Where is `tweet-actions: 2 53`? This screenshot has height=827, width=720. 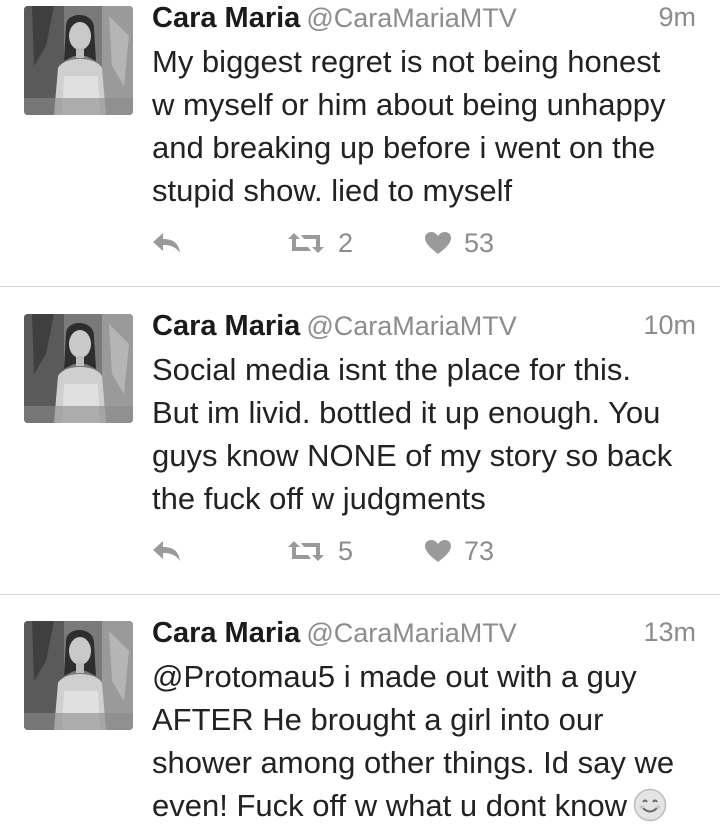
tweet-actions: 2 53 is located at coordinates (402, 243).